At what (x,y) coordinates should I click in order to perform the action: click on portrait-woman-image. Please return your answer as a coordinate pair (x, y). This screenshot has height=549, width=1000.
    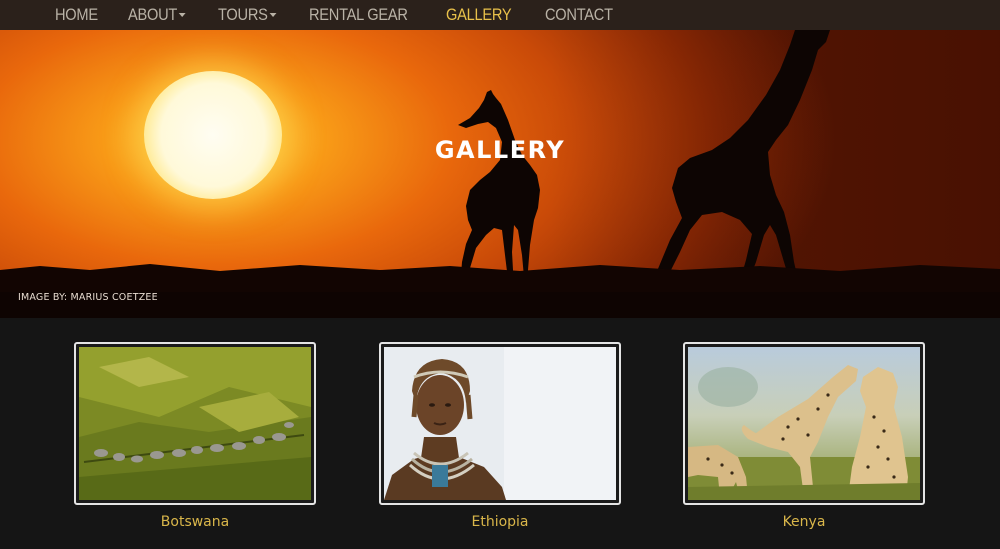
    Looking at the image, I should click on (500, 423).